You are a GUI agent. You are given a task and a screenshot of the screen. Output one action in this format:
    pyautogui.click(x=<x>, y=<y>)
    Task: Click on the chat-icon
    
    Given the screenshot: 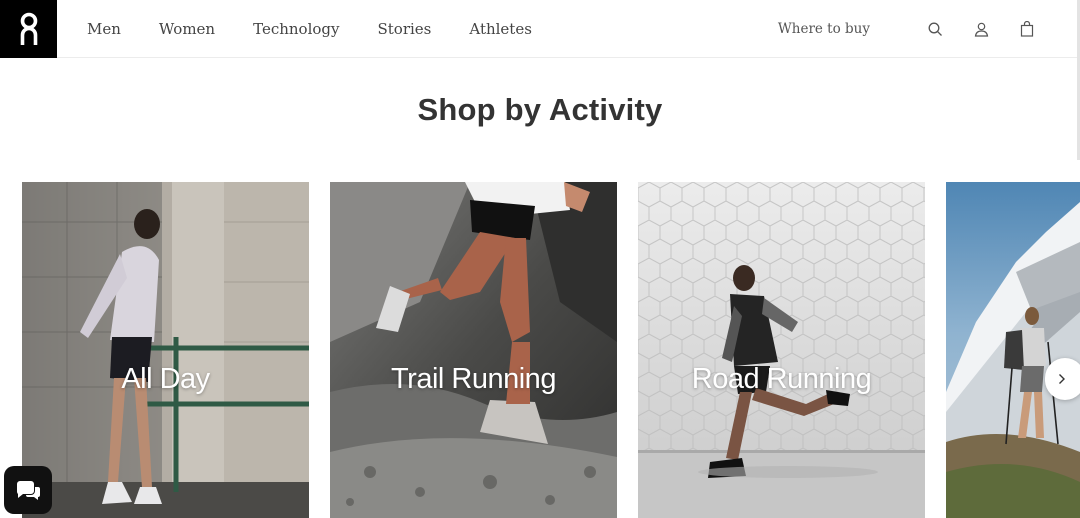 What is the action you would take?
    pyautogui.click(x=28, y=490)
    